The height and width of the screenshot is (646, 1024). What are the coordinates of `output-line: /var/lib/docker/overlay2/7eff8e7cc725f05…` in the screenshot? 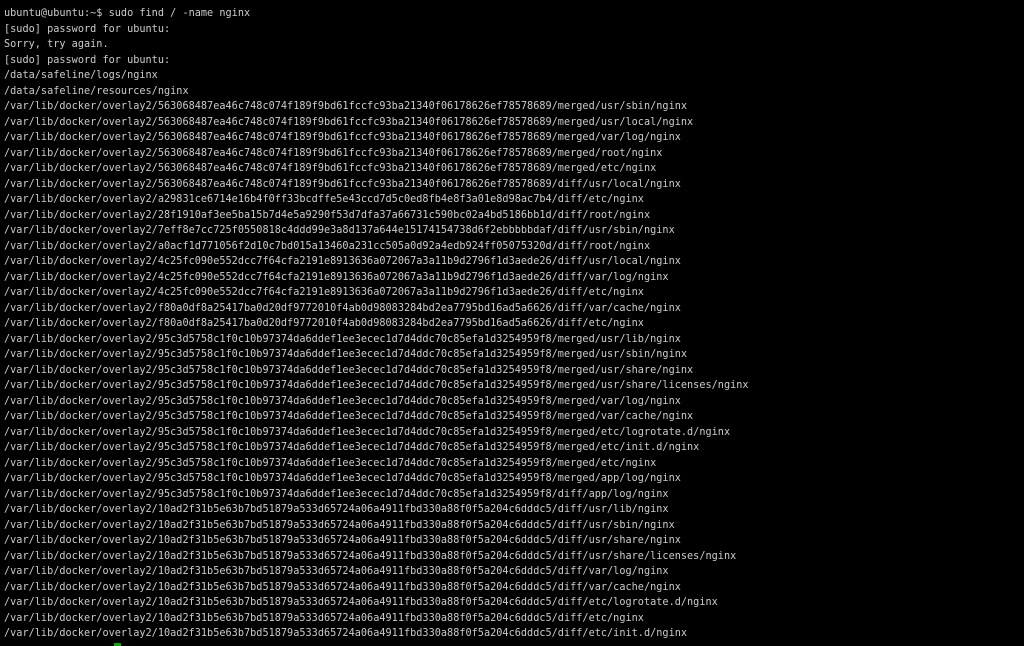 It's located at (339, 230).